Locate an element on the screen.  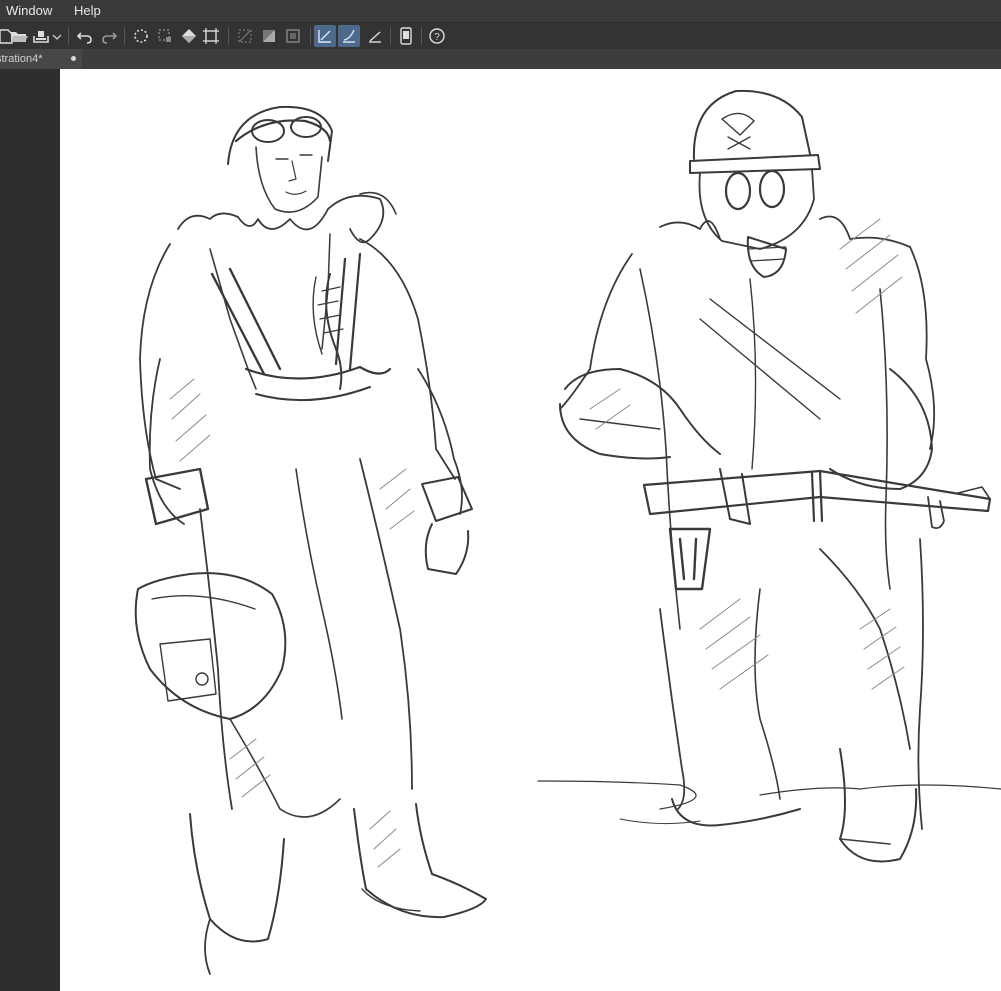
deselect-icon is located at coordinates (141, 36).